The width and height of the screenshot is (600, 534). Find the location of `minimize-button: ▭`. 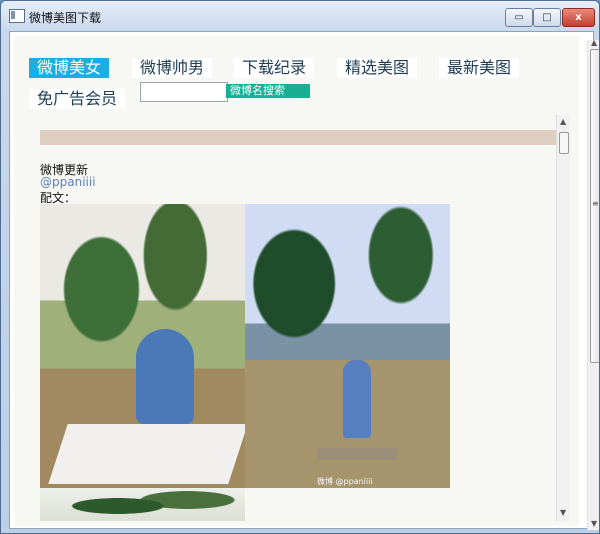

minimize-button: ▭ is located at coordinates (519, 17).